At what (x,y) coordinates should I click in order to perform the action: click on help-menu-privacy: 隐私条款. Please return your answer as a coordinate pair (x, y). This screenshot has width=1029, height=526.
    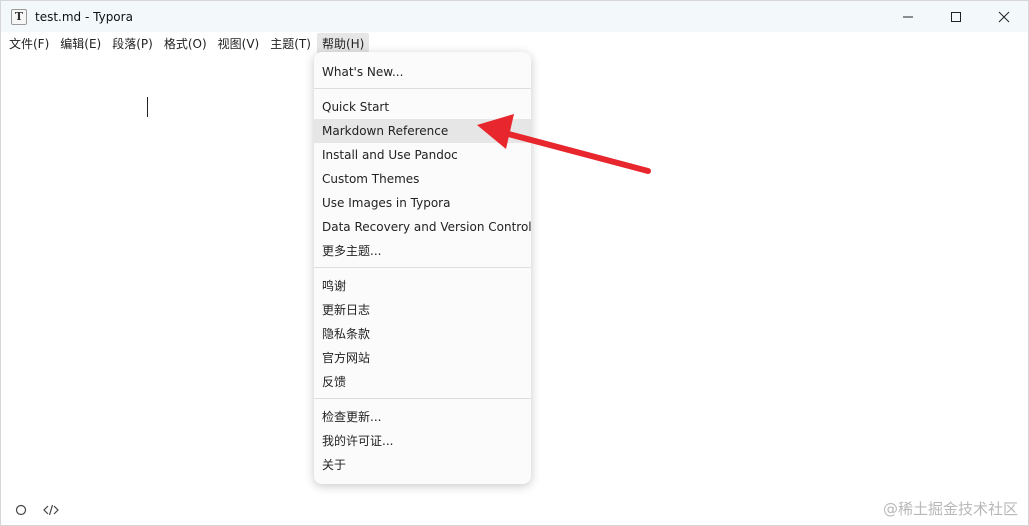
    Looking at the image, I should click on (422, 334).